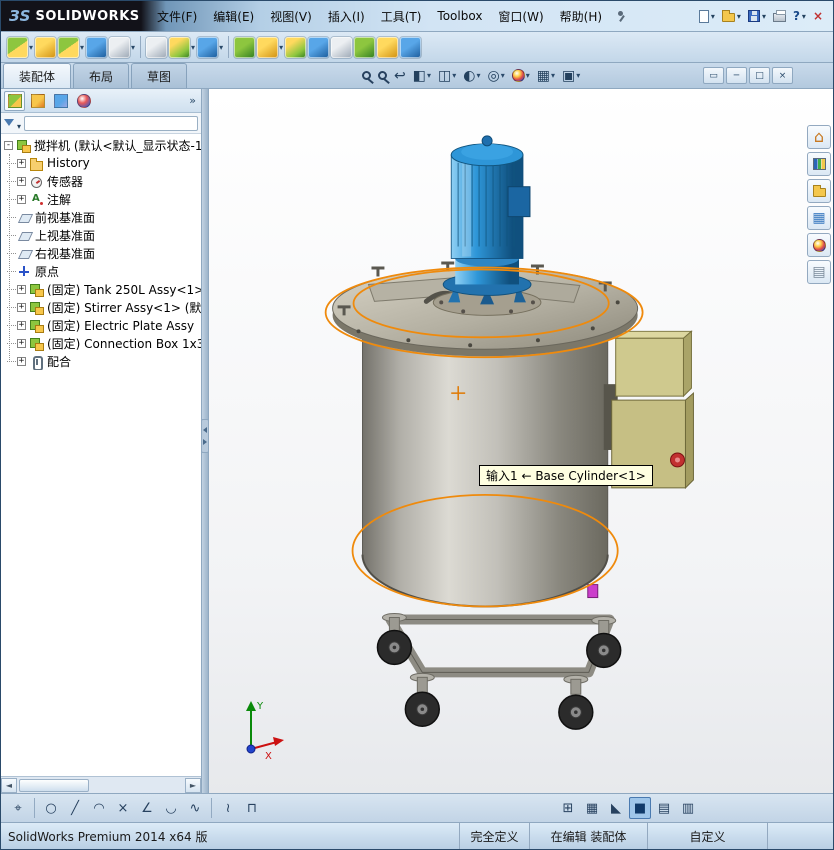 This screenshot has width=834, height=850. Describe the element at coordinates (296, 47) in the screenshot. I see `exploded-view-button` at that location.